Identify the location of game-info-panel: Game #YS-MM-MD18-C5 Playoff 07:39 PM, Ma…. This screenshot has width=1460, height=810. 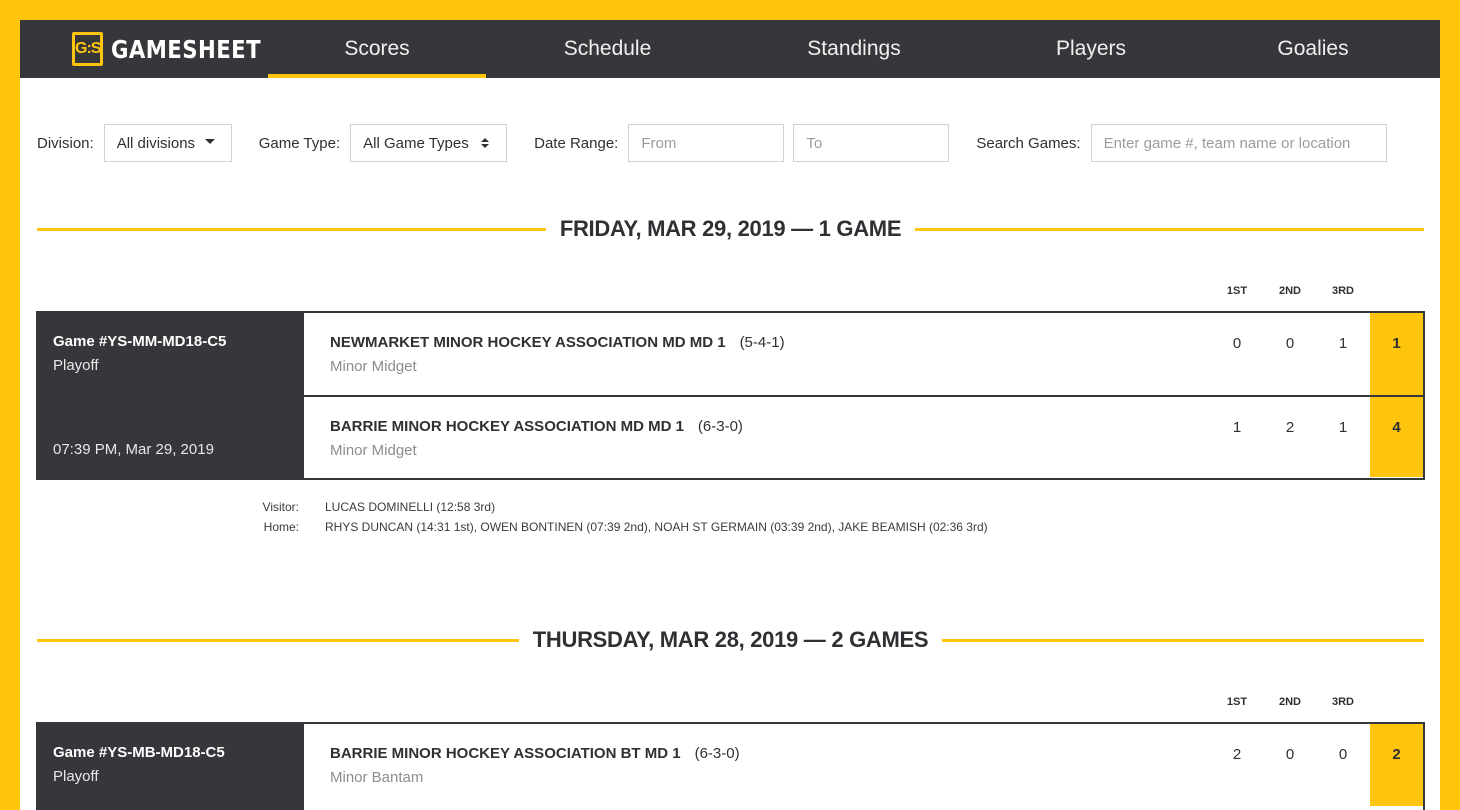
(171, 395).